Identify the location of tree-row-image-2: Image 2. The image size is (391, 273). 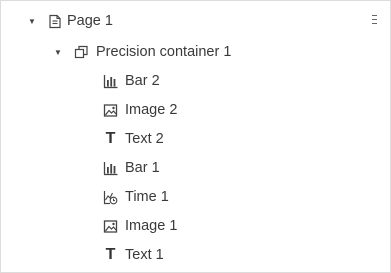
(195, 110).